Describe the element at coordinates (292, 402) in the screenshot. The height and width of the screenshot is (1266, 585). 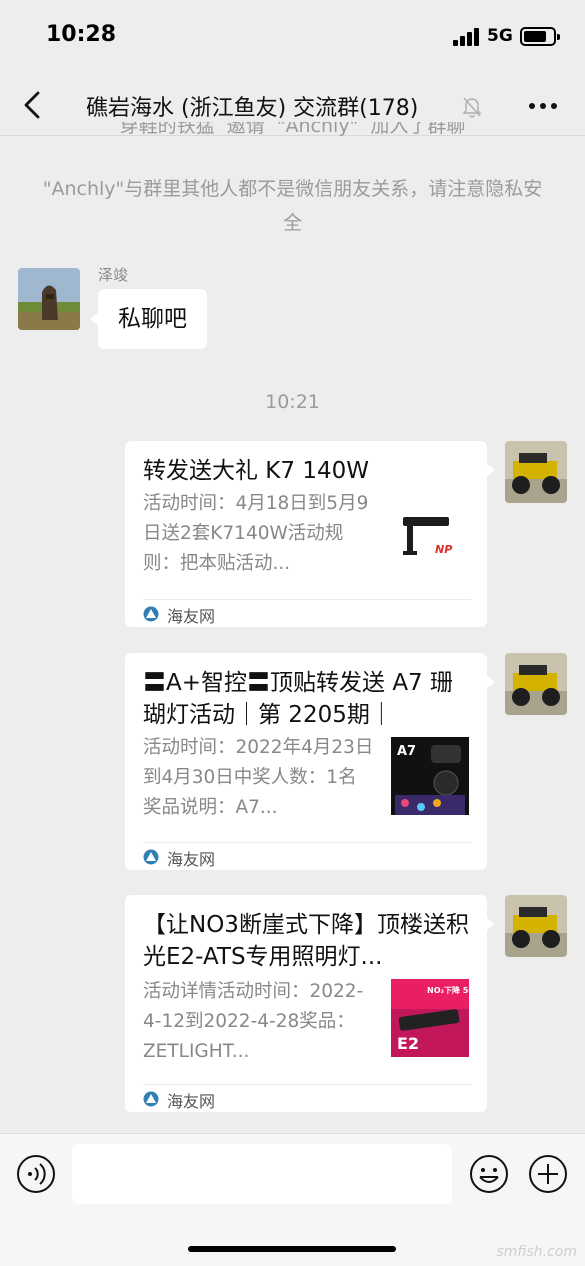
I see `message-timestamp: 10:21` at that location.